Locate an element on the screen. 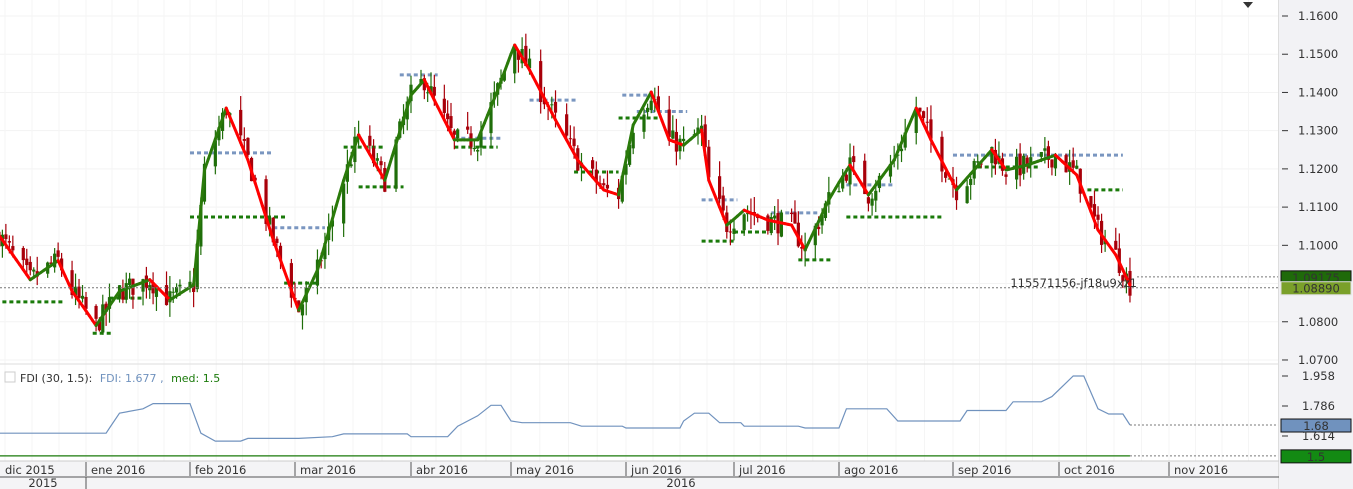  y-tick-label: 1.1300 is located at coordinates (1318, 131).